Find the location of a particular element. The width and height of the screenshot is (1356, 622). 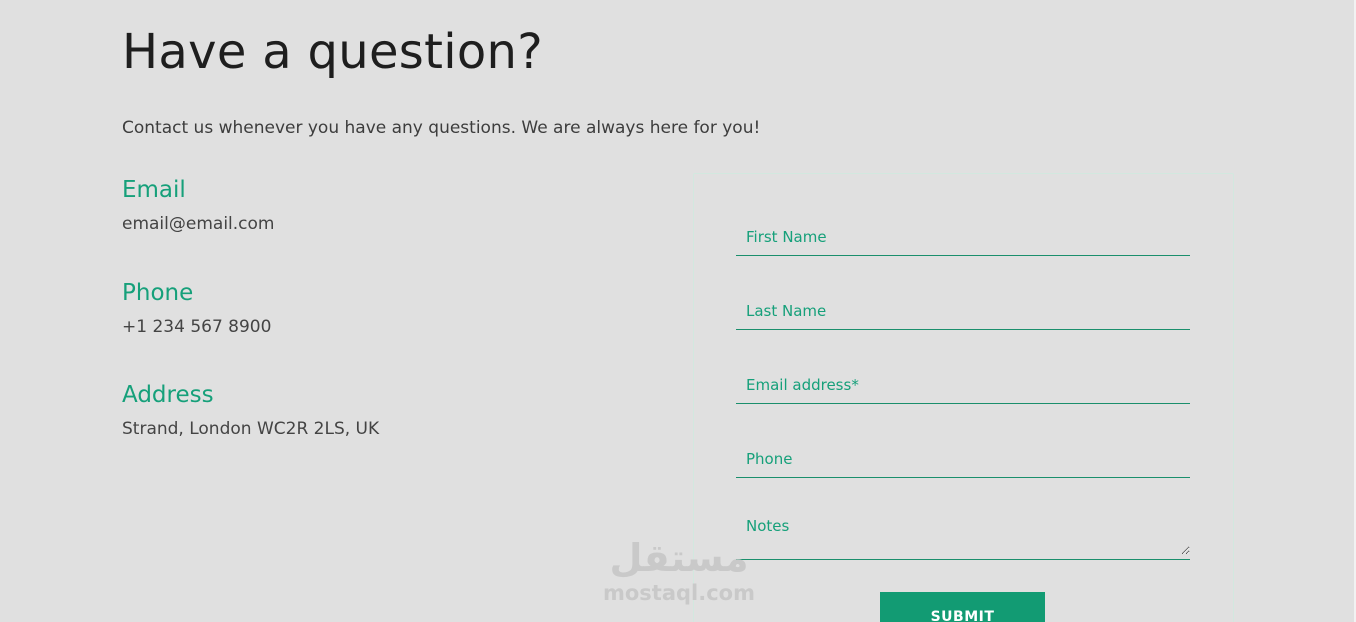

phone-field is located at coordinates (963, 459).